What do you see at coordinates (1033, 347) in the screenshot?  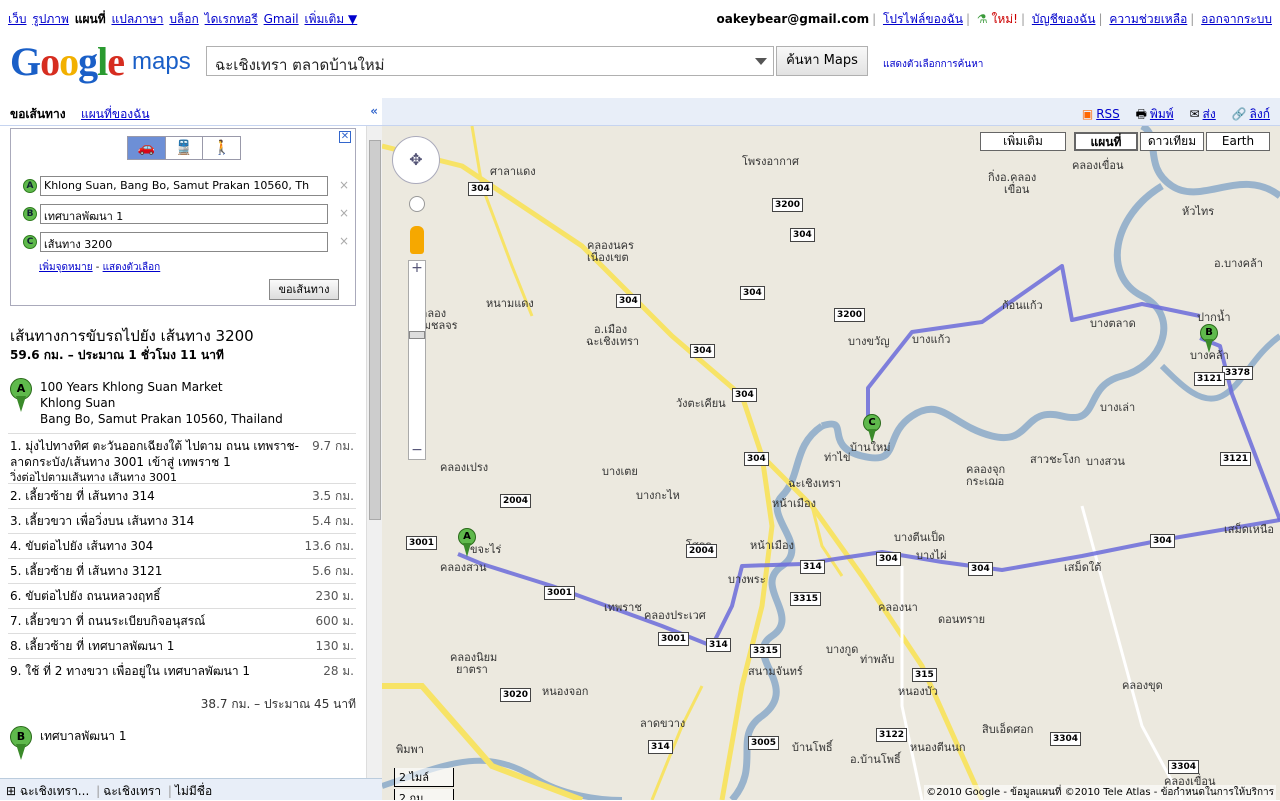 I see `route-line` at bounding box center [1033, 347].